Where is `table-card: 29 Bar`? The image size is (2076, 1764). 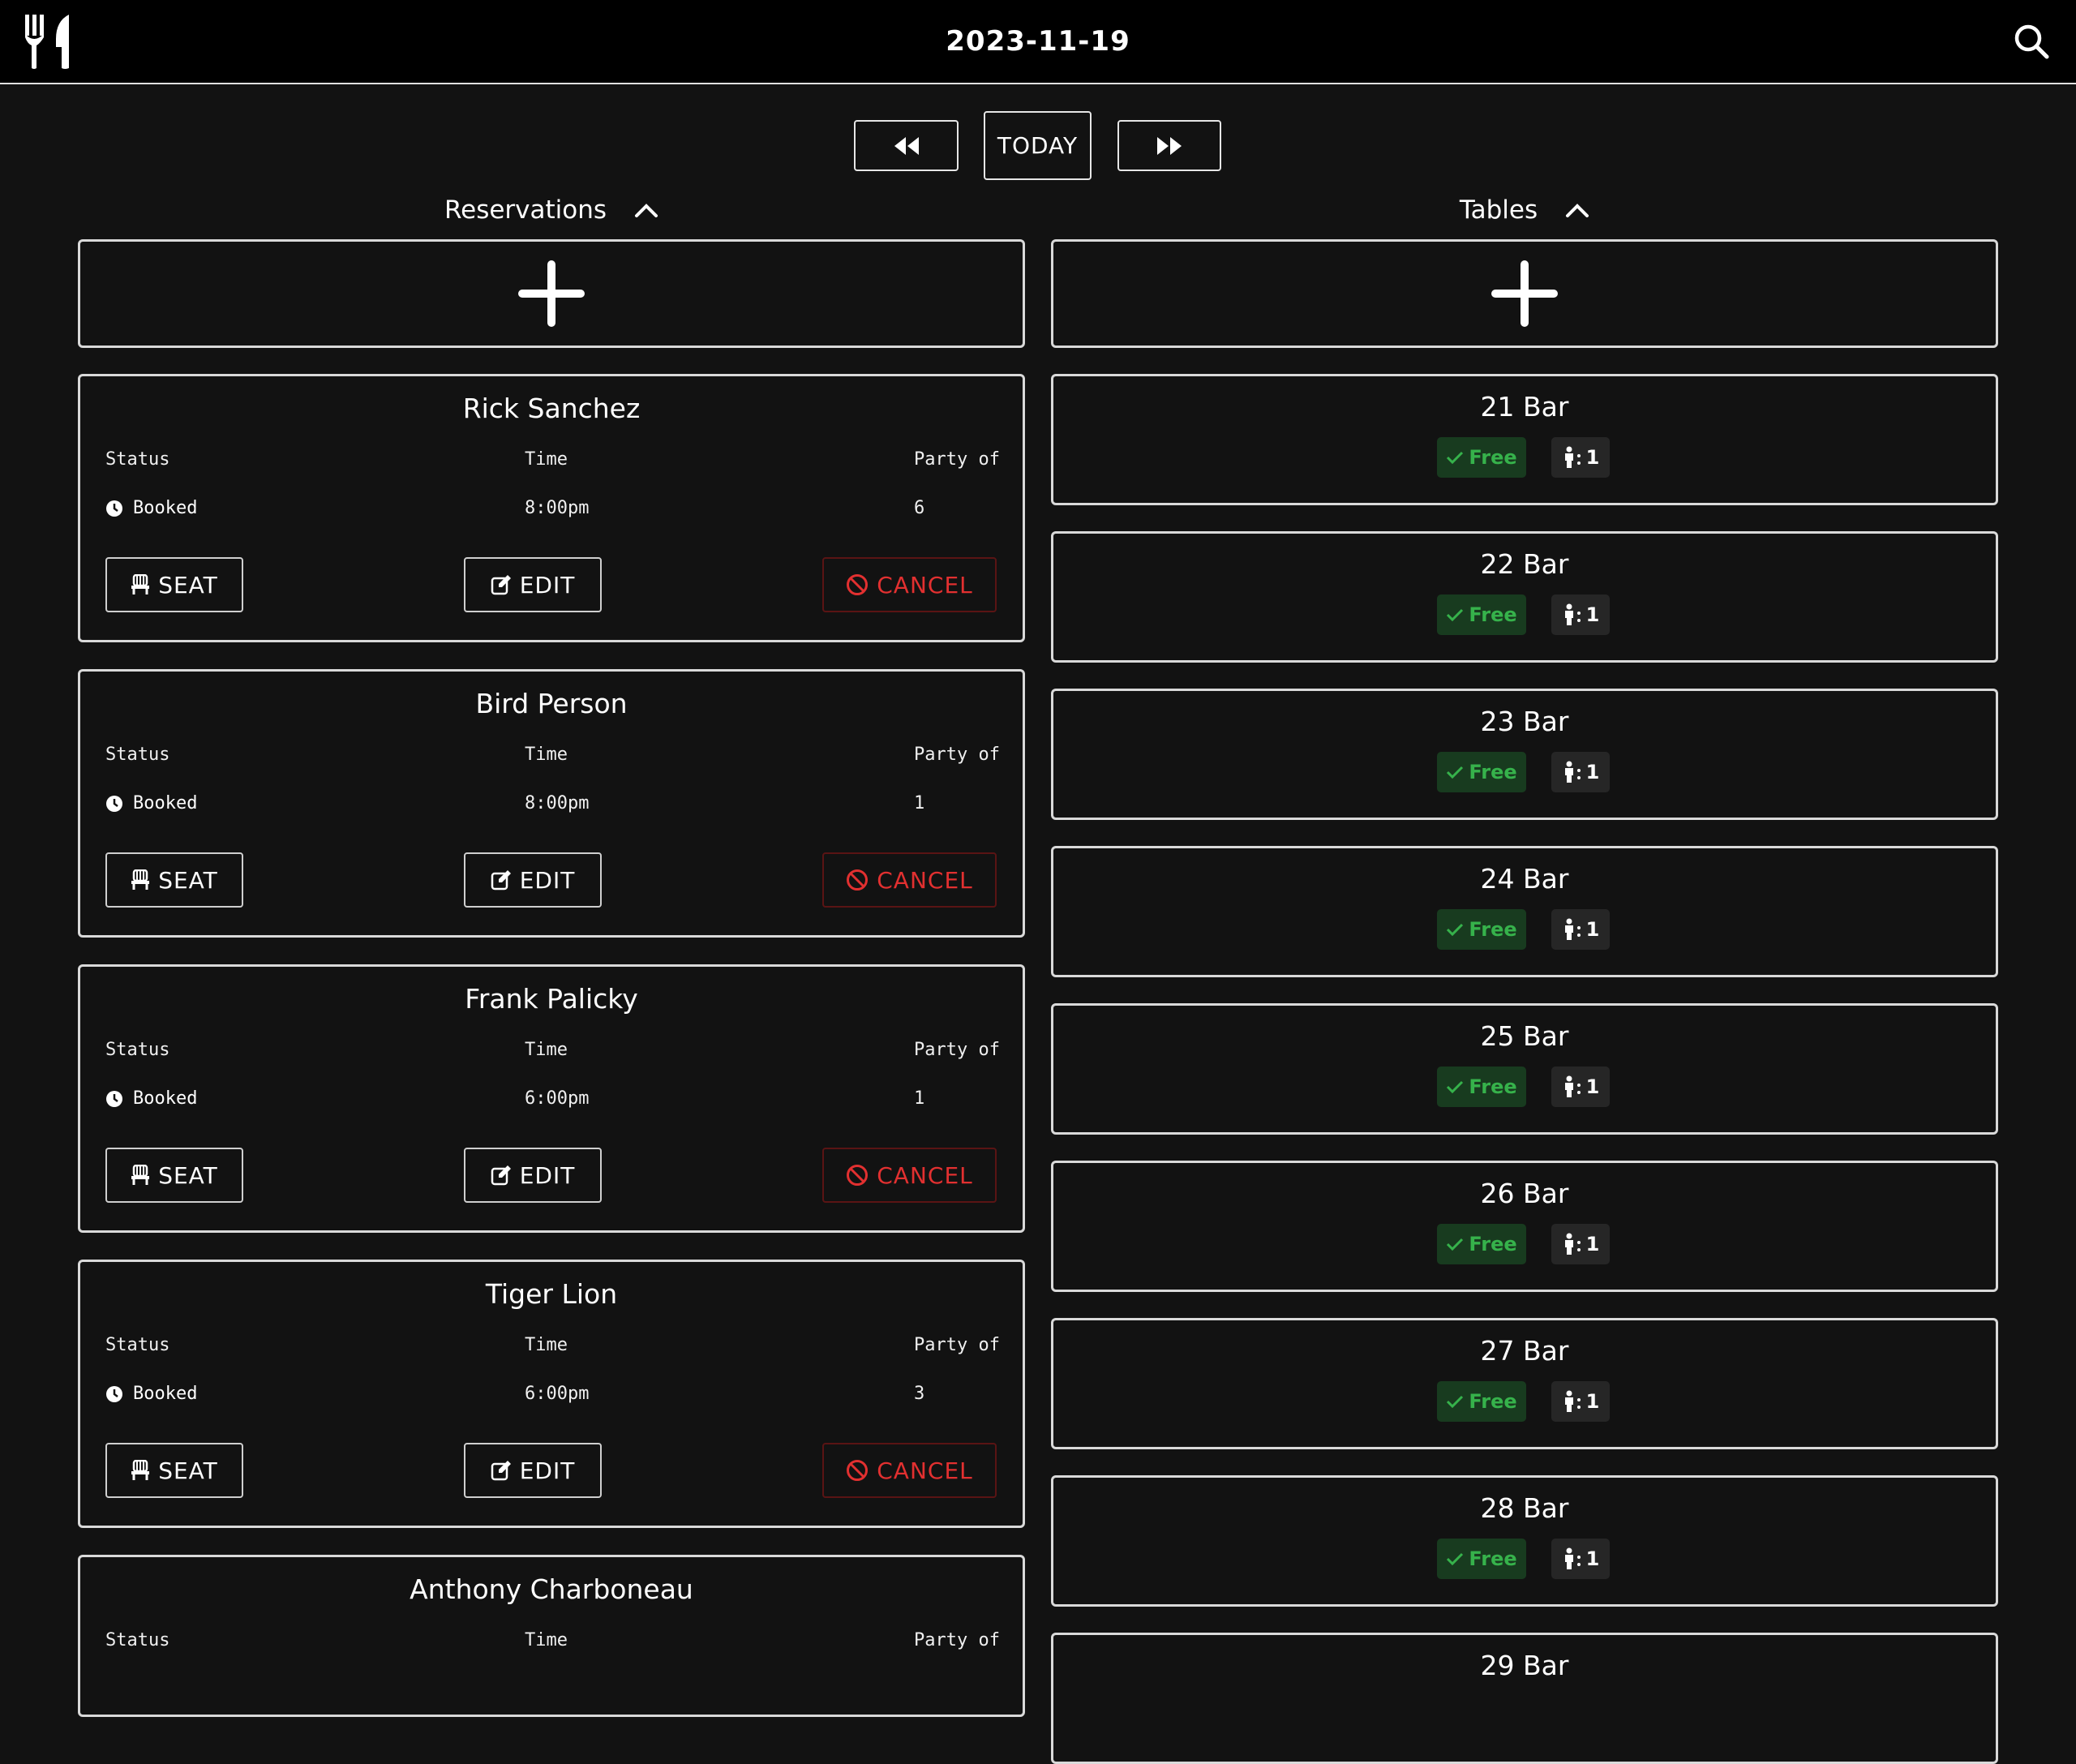 table-card: 29 Bar is located at coordinates (1524, 1698).